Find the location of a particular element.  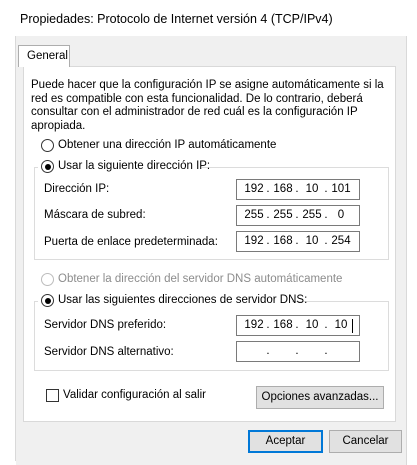

tab-general: General is located at coordinates (44, 56).